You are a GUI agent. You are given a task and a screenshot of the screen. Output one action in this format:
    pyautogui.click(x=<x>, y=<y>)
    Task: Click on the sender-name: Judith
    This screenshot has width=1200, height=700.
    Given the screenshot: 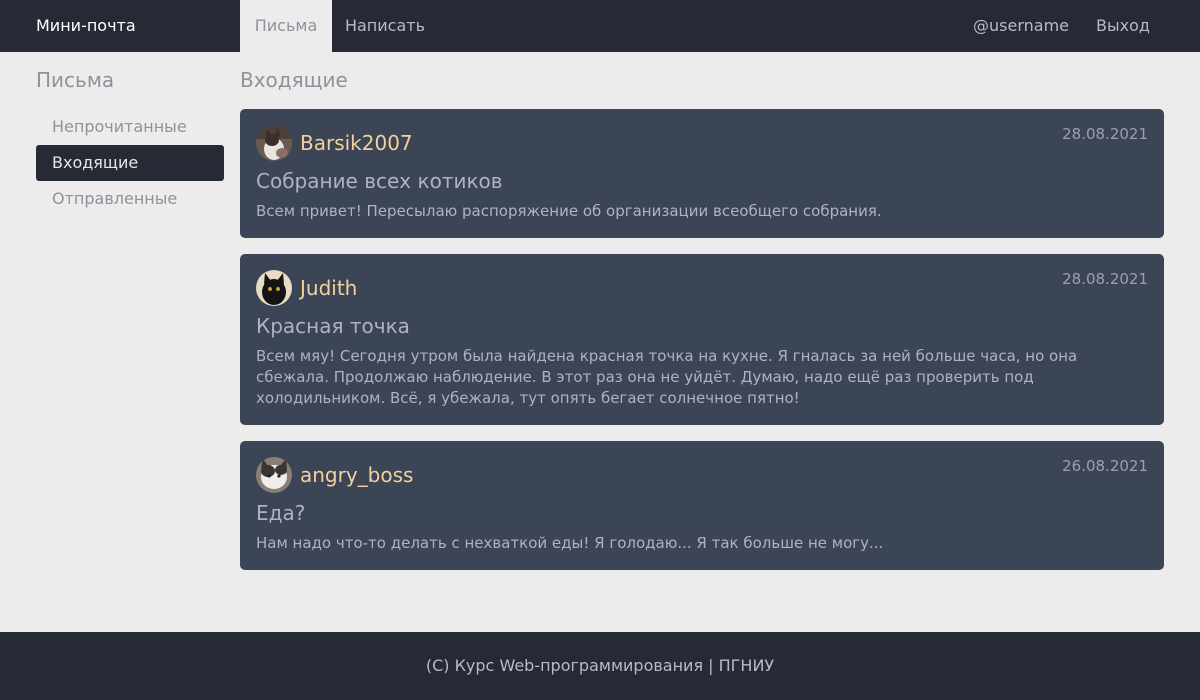 What is the action you would take?
    pyautogui.click(x=329, y=288)
    